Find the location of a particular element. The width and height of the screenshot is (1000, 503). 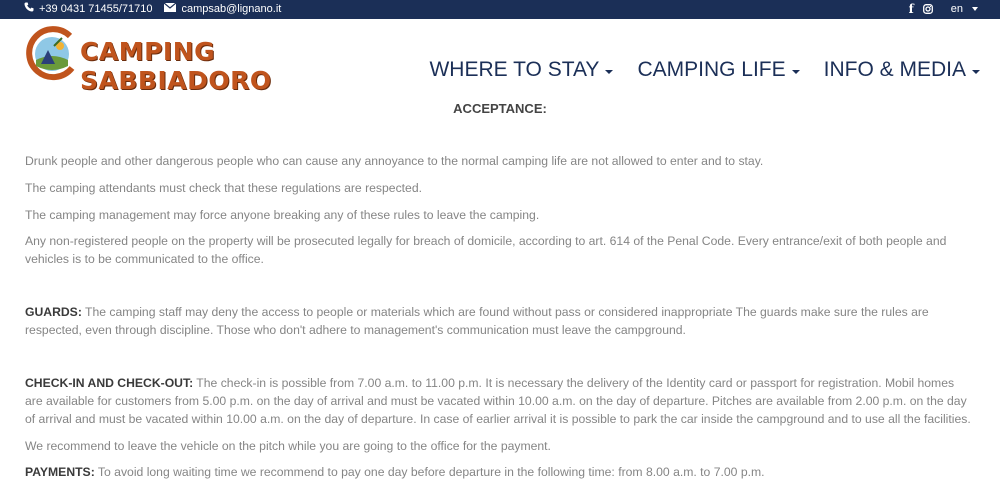

section-heading: ACCEPTANCE: is located at coordinates (500, 108).